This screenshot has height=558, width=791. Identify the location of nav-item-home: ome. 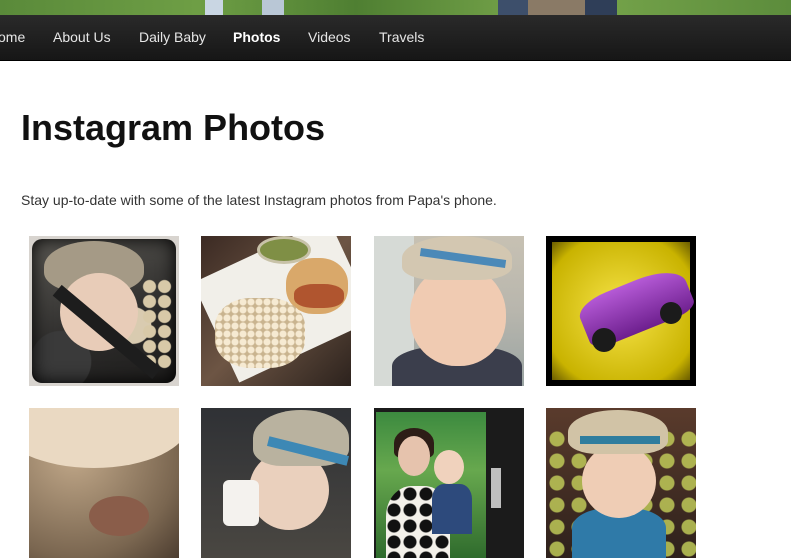
(12, 37).